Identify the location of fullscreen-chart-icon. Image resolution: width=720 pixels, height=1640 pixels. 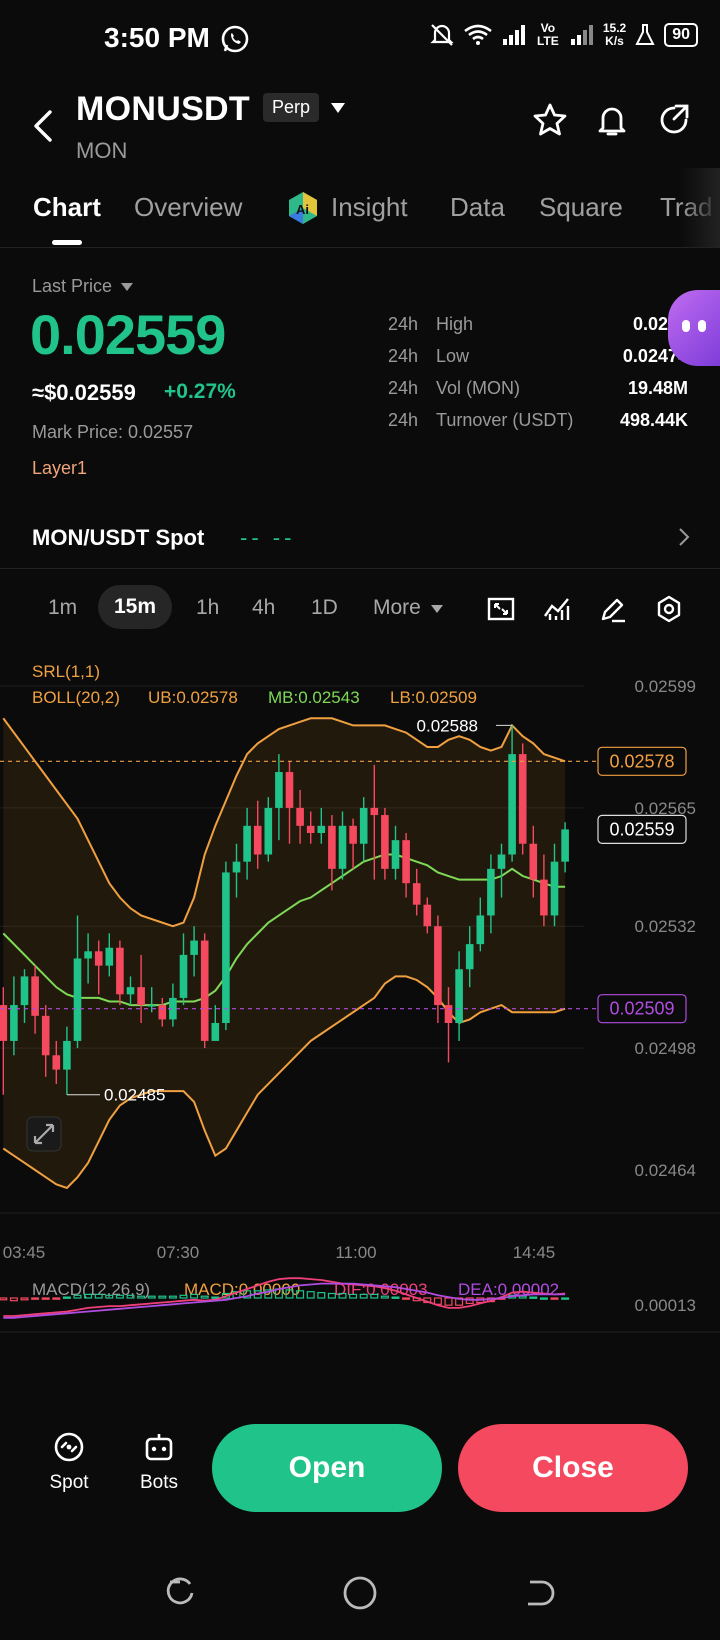
(501, 609).